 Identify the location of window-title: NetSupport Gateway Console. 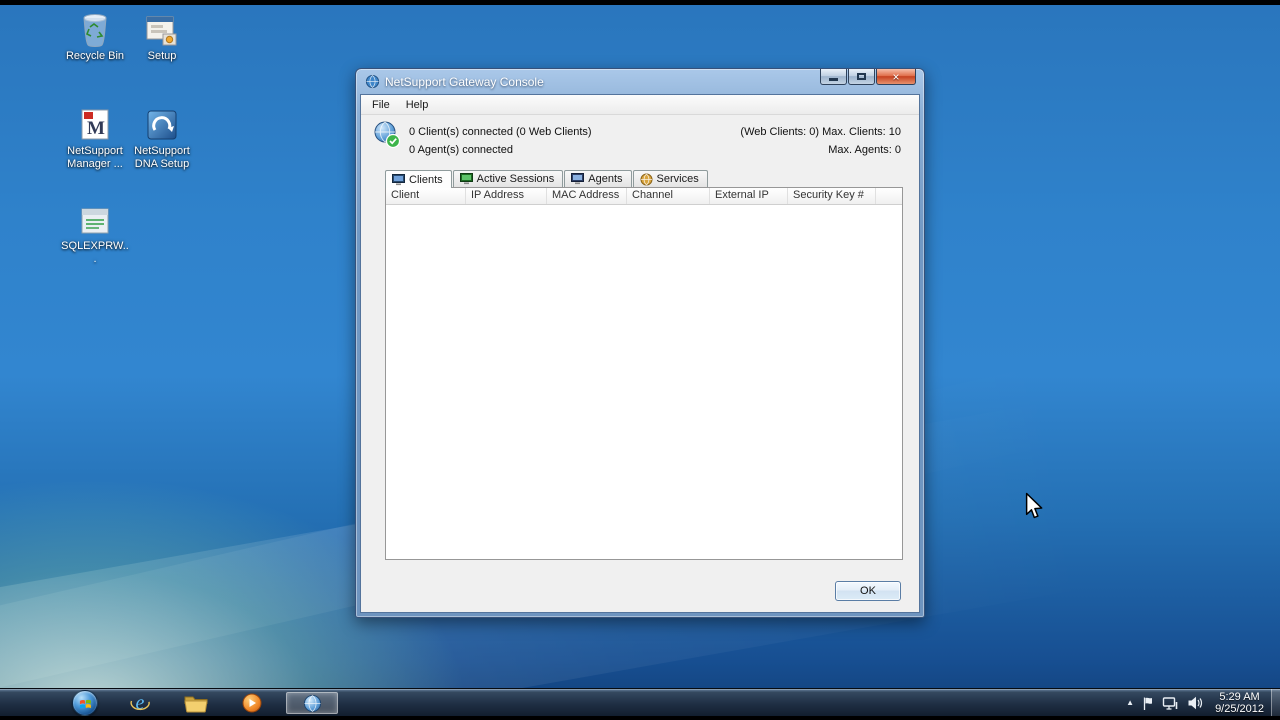
(464, 81).